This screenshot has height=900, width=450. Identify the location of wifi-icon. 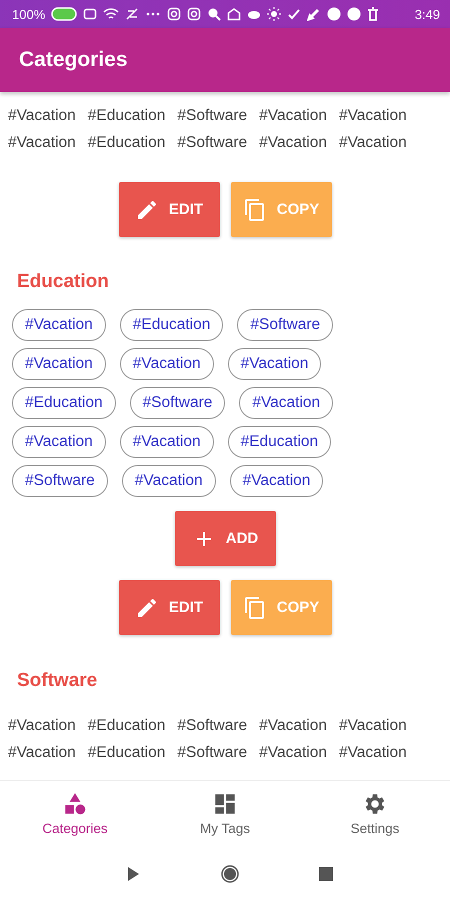
(111, 14).